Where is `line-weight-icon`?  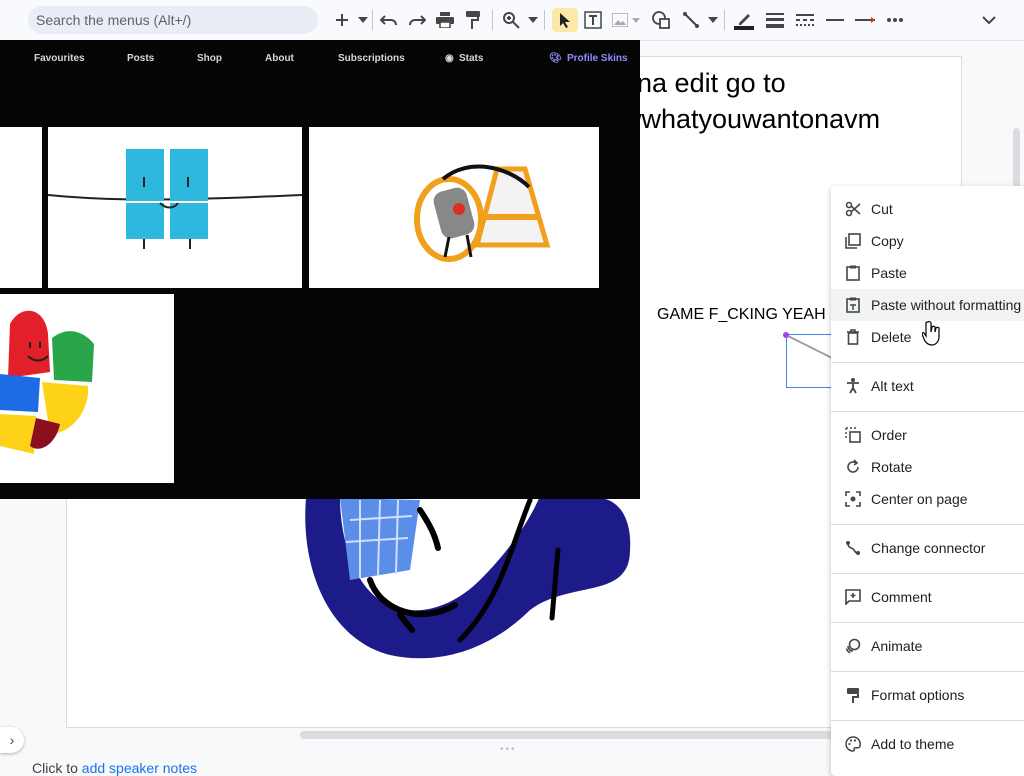 line-weight-icon is located at coordinates (775, 20).